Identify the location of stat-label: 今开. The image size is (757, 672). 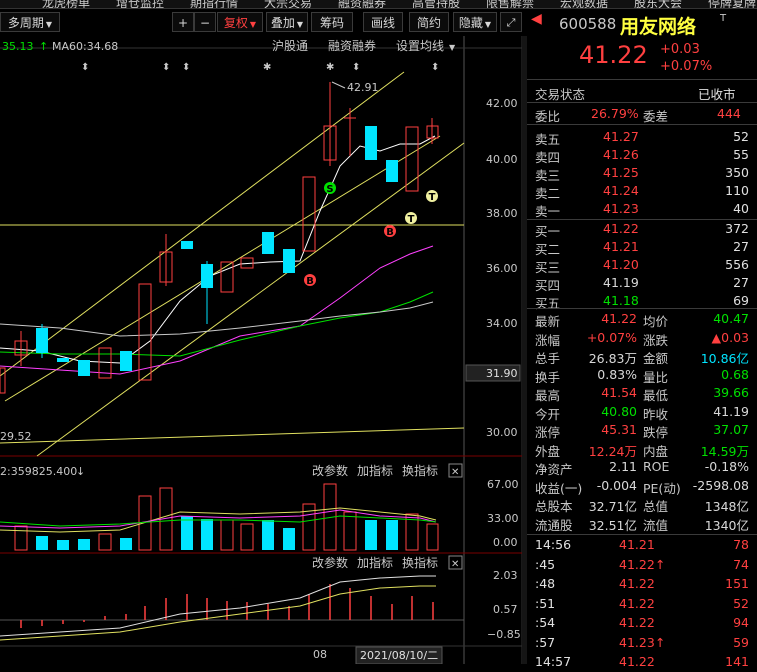
(548, 414).